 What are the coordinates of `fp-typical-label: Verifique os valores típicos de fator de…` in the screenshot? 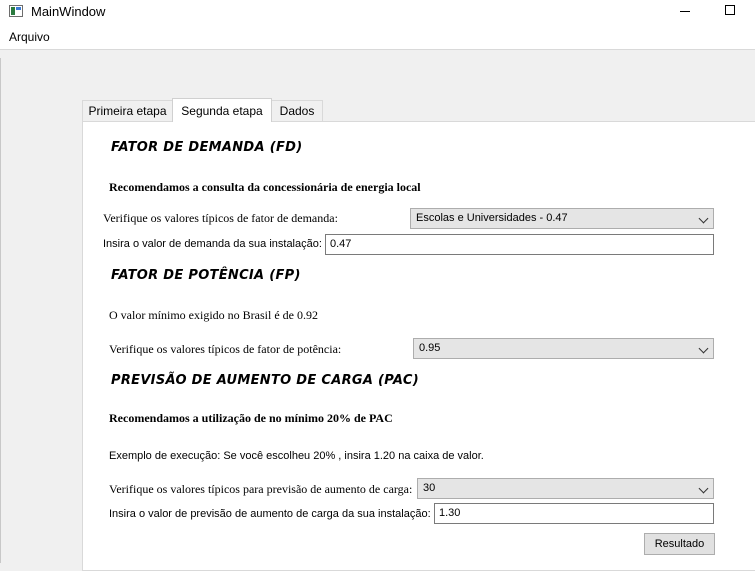 It's located at (225, 349).